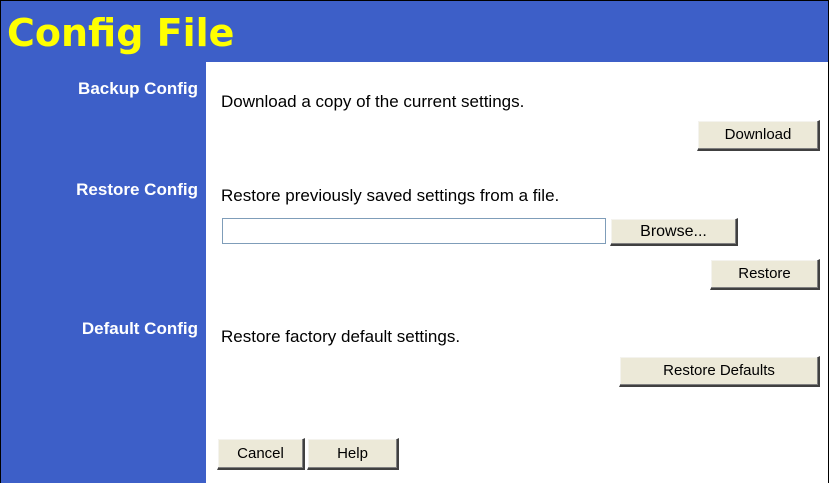 Image resolution: width=830 pixels, height=483 pixels. I want to click on download-button: Download, so click(758, 135).